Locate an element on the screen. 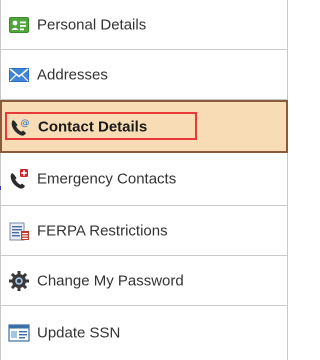 The image size is (320, 360). nav-item-personal-details: Personal Details is located at coordinates (144, 25).